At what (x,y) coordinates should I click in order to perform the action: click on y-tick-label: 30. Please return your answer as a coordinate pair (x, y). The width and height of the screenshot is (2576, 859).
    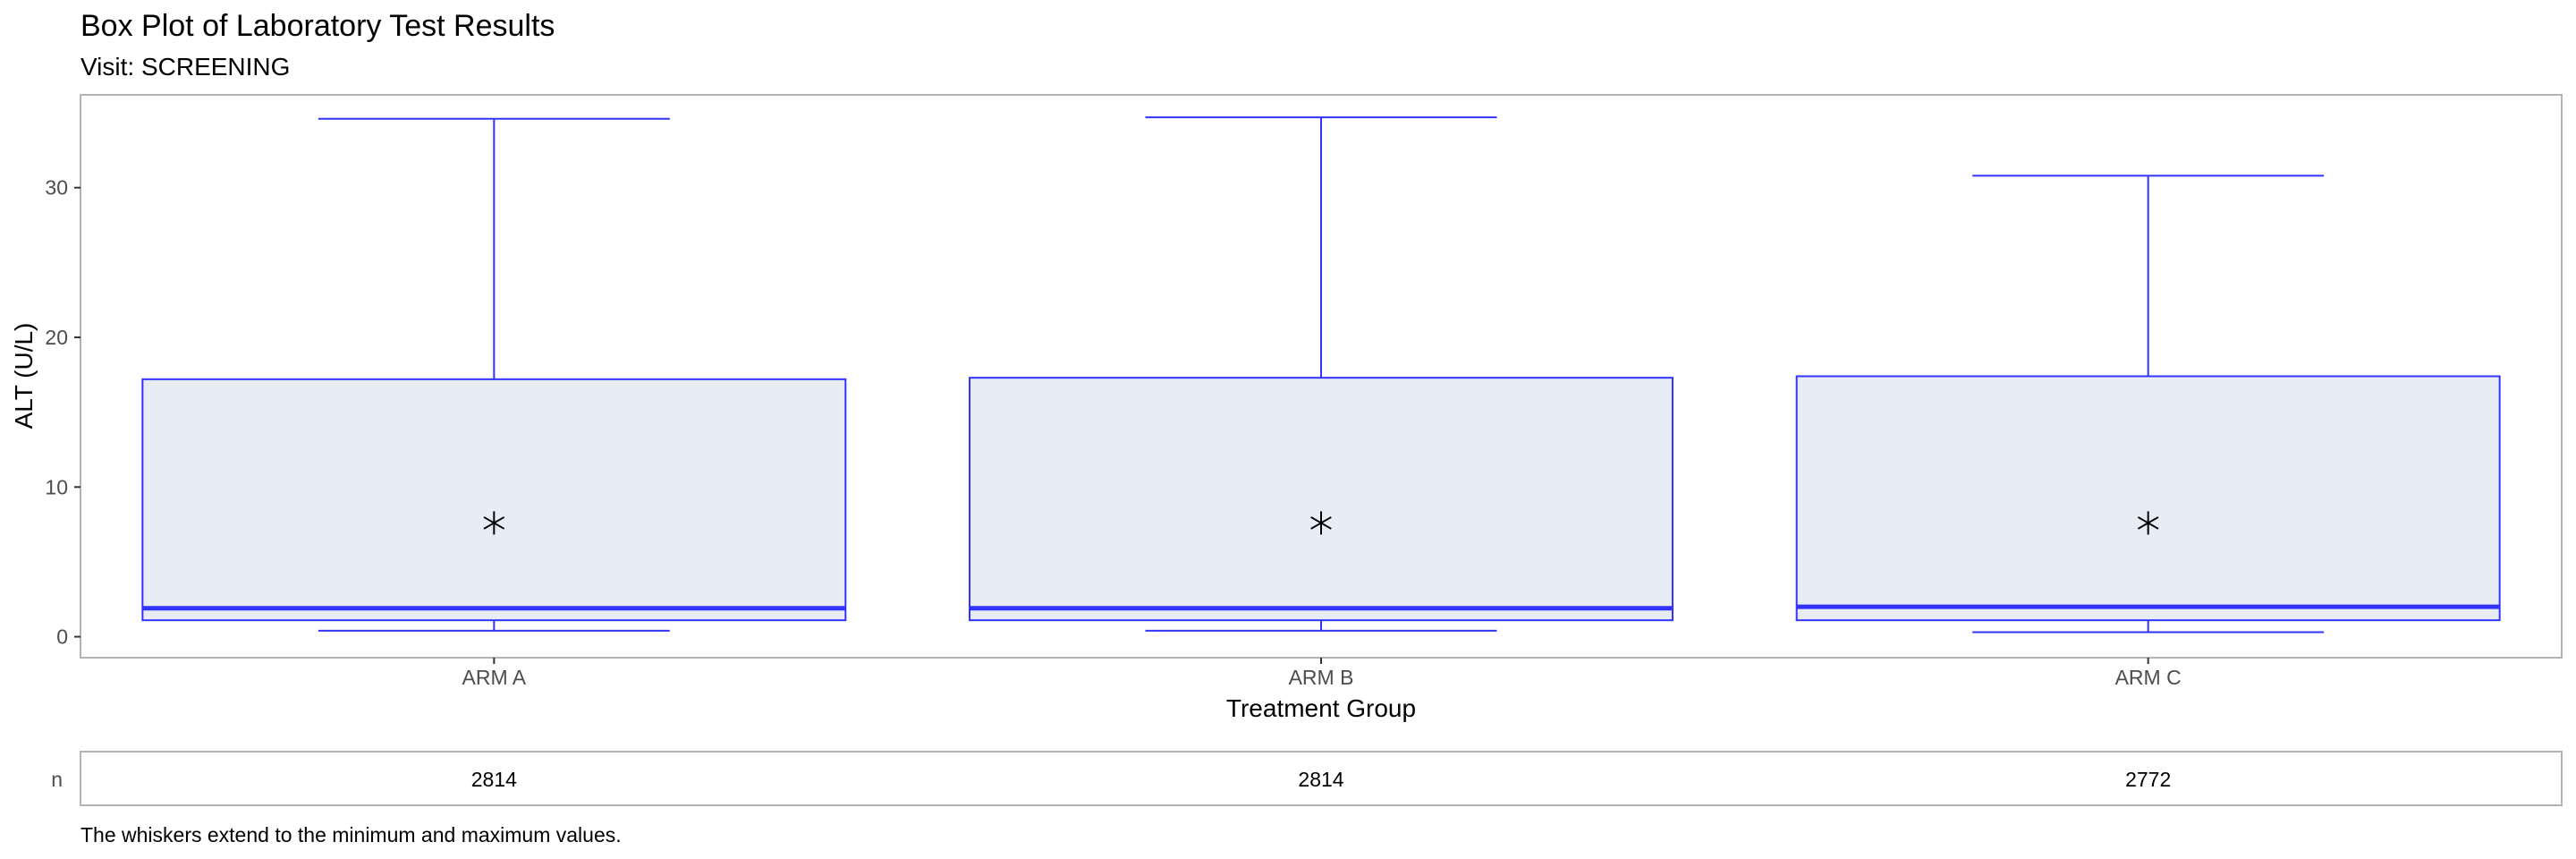
    Looking at the image, I should click on (56, 188).